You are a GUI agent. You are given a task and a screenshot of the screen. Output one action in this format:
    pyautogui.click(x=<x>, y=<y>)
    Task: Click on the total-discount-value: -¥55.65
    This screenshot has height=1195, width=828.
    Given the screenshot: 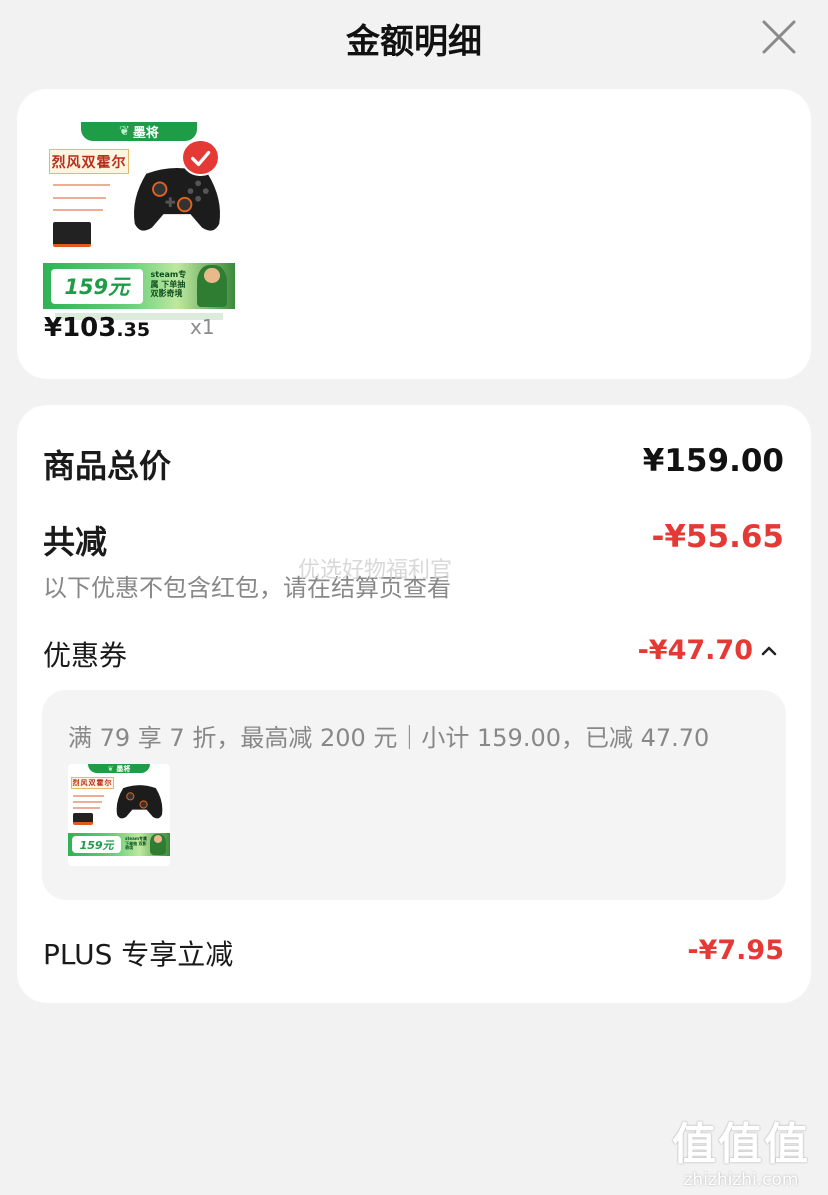 What is the action you would take?
    pyautogui.click(x=718, y=537)
    